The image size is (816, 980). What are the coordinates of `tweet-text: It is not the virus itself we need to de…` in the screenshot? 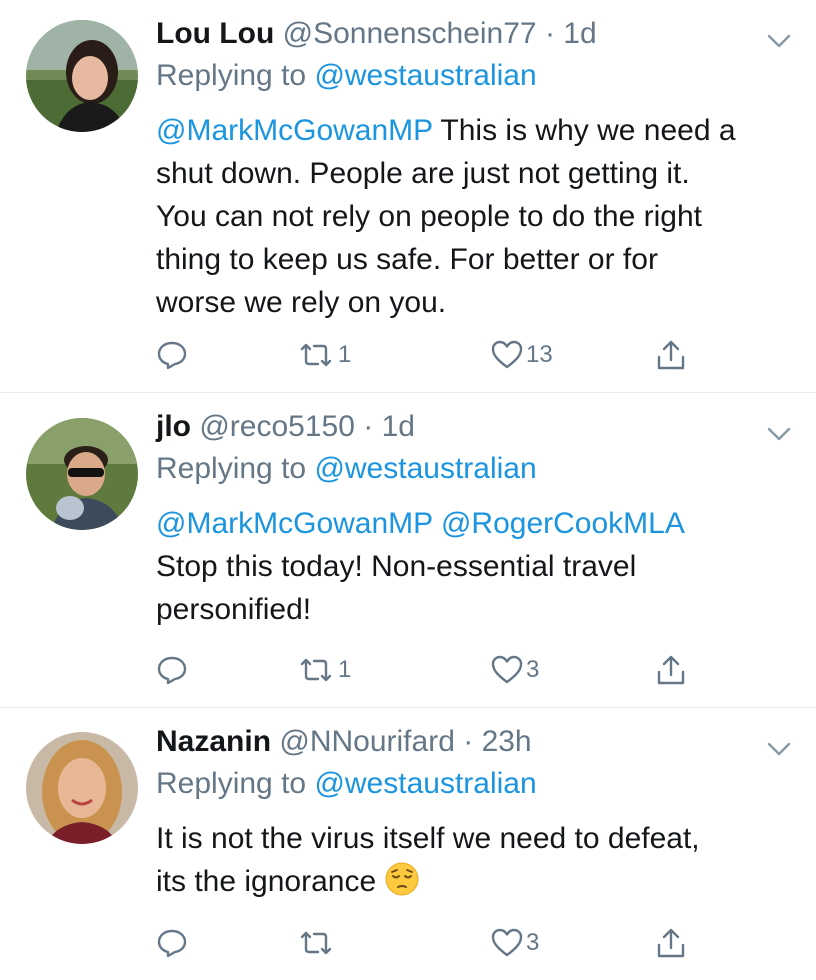 It's located at (471, 860).